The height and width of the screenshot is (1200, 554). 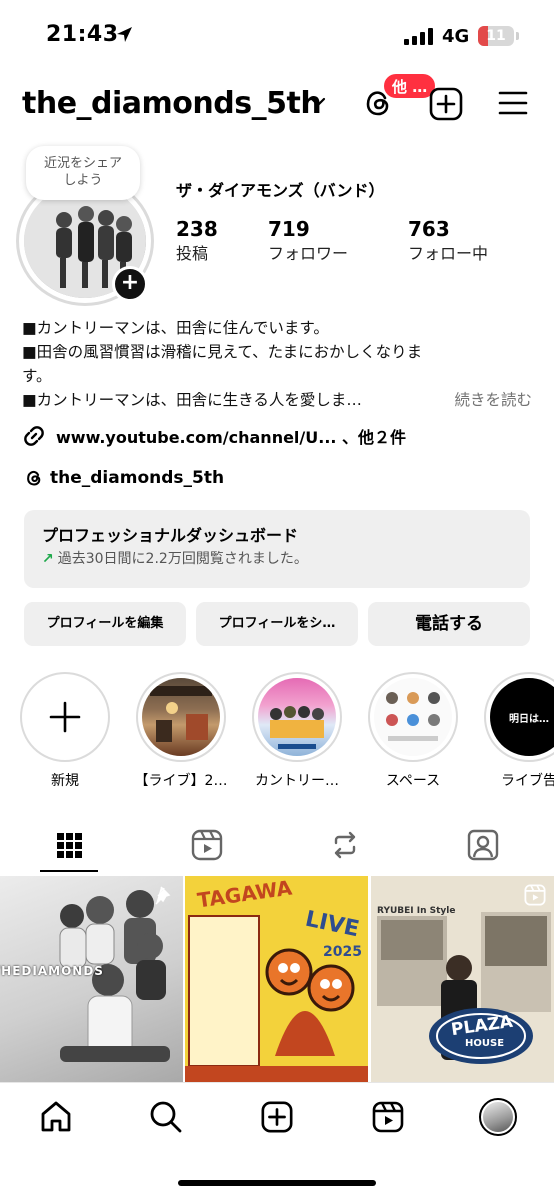 What do you see at coordinates (192, 253) in the screenshot?
I see `stat-label: 投稿` at bounding box center [192, 253].